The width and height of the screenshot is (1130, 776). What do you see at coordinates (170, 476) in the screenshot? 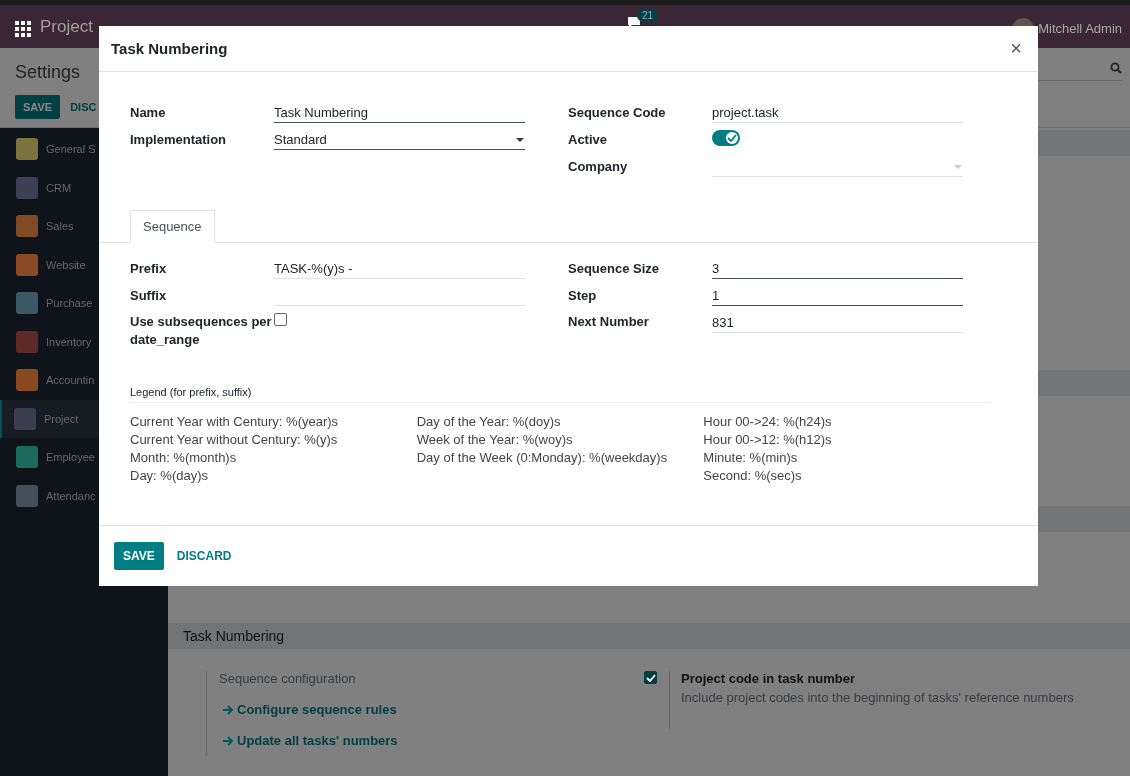
I see `legend-item: Day: %(day)s` at bounding box center [170, 476].